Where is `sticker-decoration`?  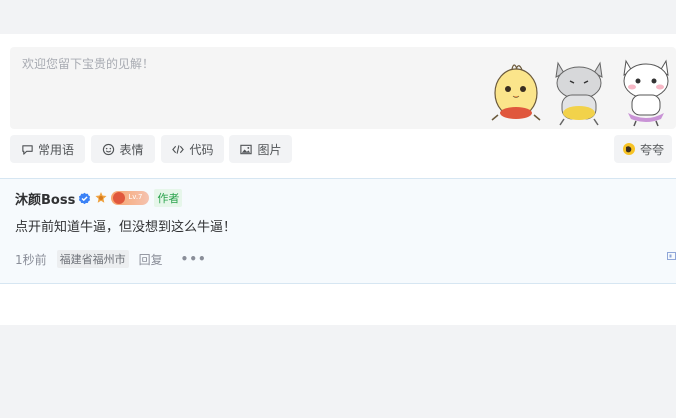 sticker-decoration is located at coordinates (578, 89).